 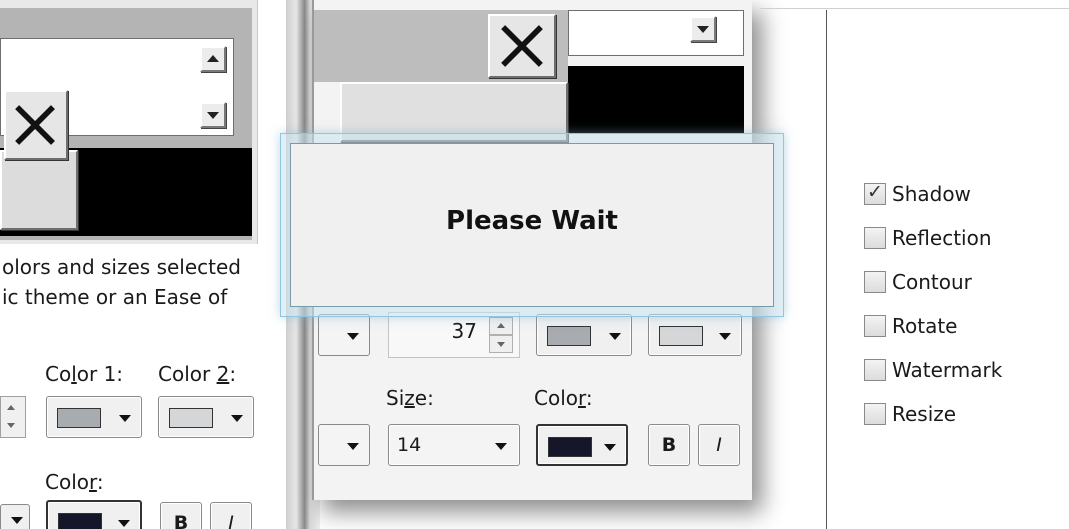 What do you see at coordinates (656, 100) in the screenshot?
I see `middle-preview-black-region` at bounding box center [656, 100].